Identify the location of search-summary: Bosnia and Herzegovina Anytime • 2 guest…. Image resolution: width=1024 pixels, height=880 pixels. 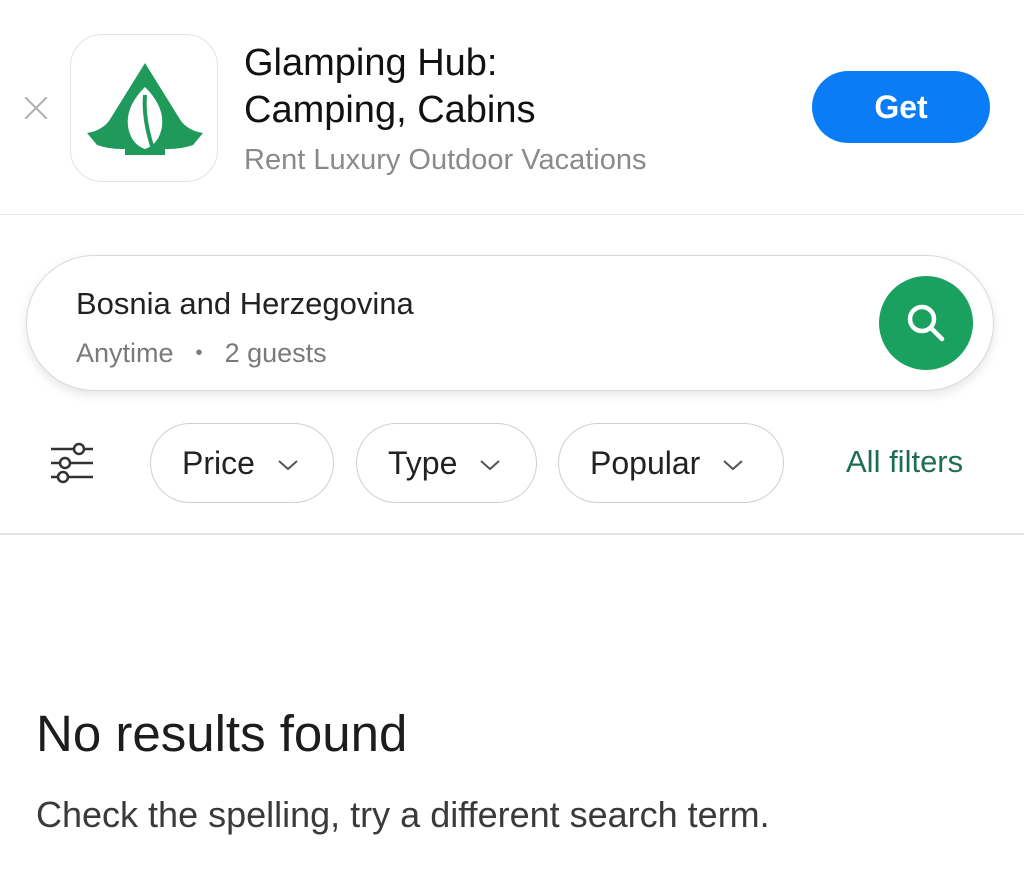
(510, 323).